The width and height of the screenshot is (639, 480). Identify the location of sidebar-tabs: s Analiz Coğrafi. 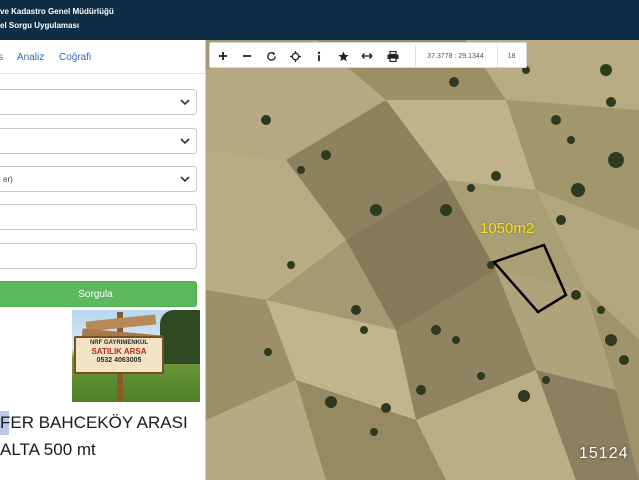
(102, 57).